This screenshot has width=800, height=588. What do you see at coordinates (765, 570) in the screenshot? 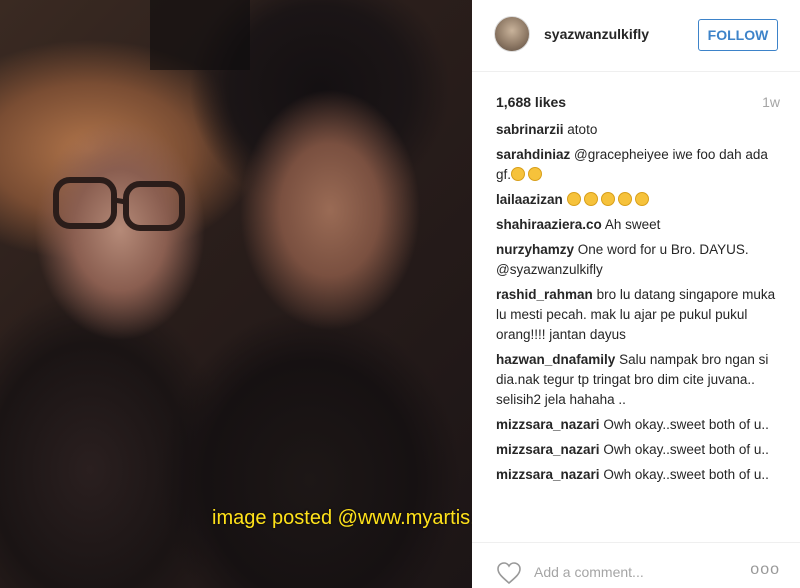
I see `more-options-icon: ooo` at bounding box center [765, 570].